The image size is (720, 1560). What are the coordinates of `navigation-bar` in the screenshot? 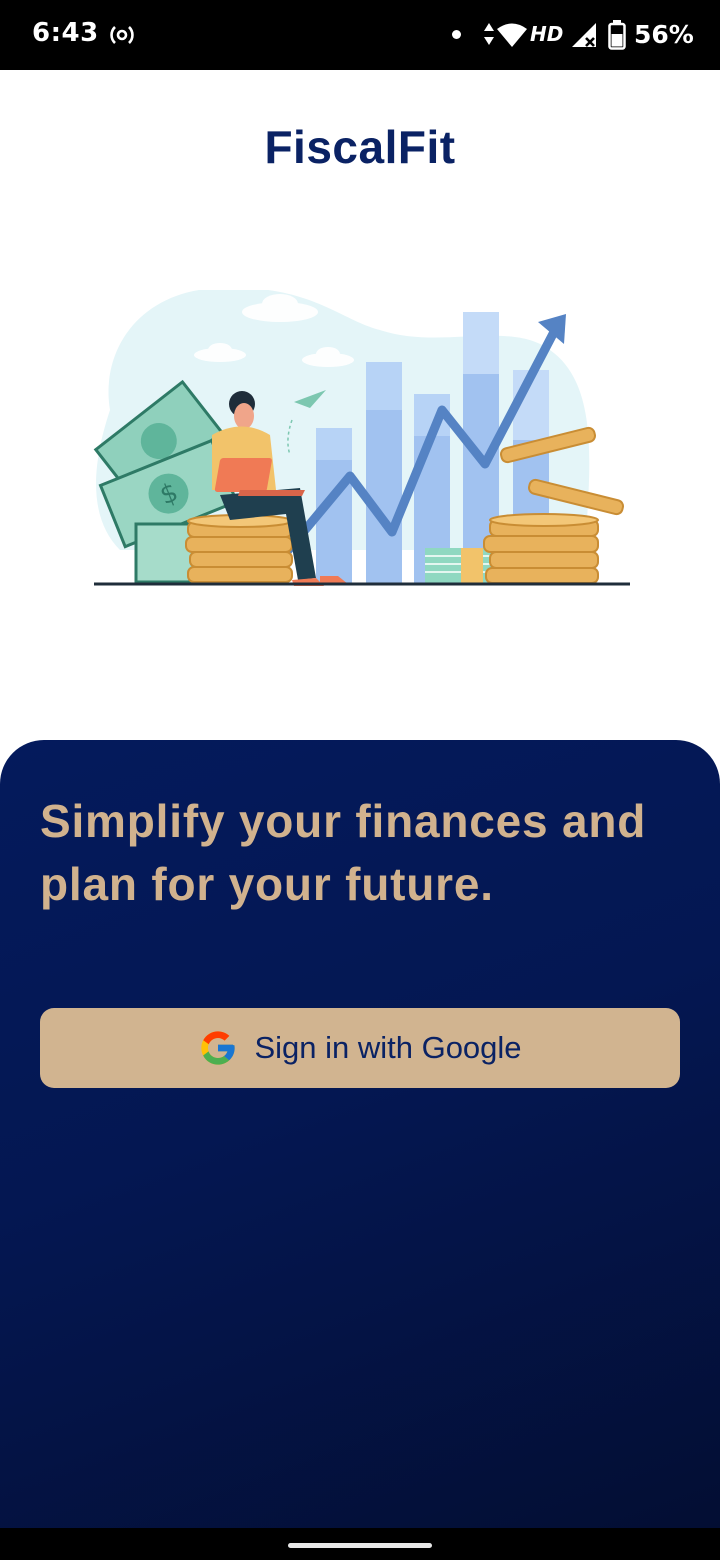 It's located at (360, 1544).